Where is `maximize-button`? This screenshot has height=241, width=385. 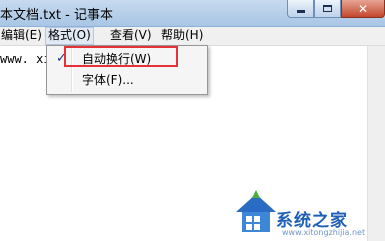
maximize-button is located at coordinates (327, 9).